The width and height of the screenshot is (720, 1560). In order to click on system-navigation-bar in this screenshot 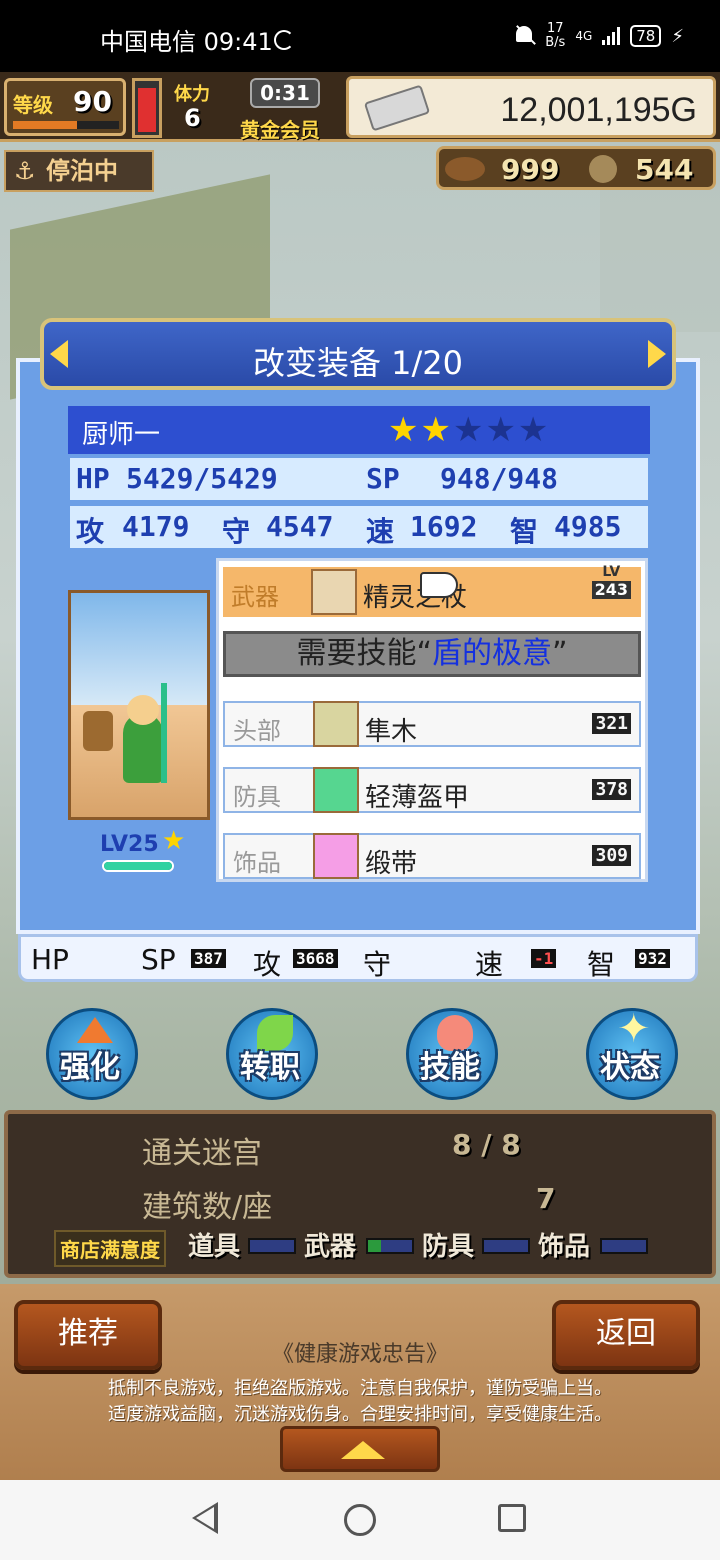, I will do `click(360, 1520)`.